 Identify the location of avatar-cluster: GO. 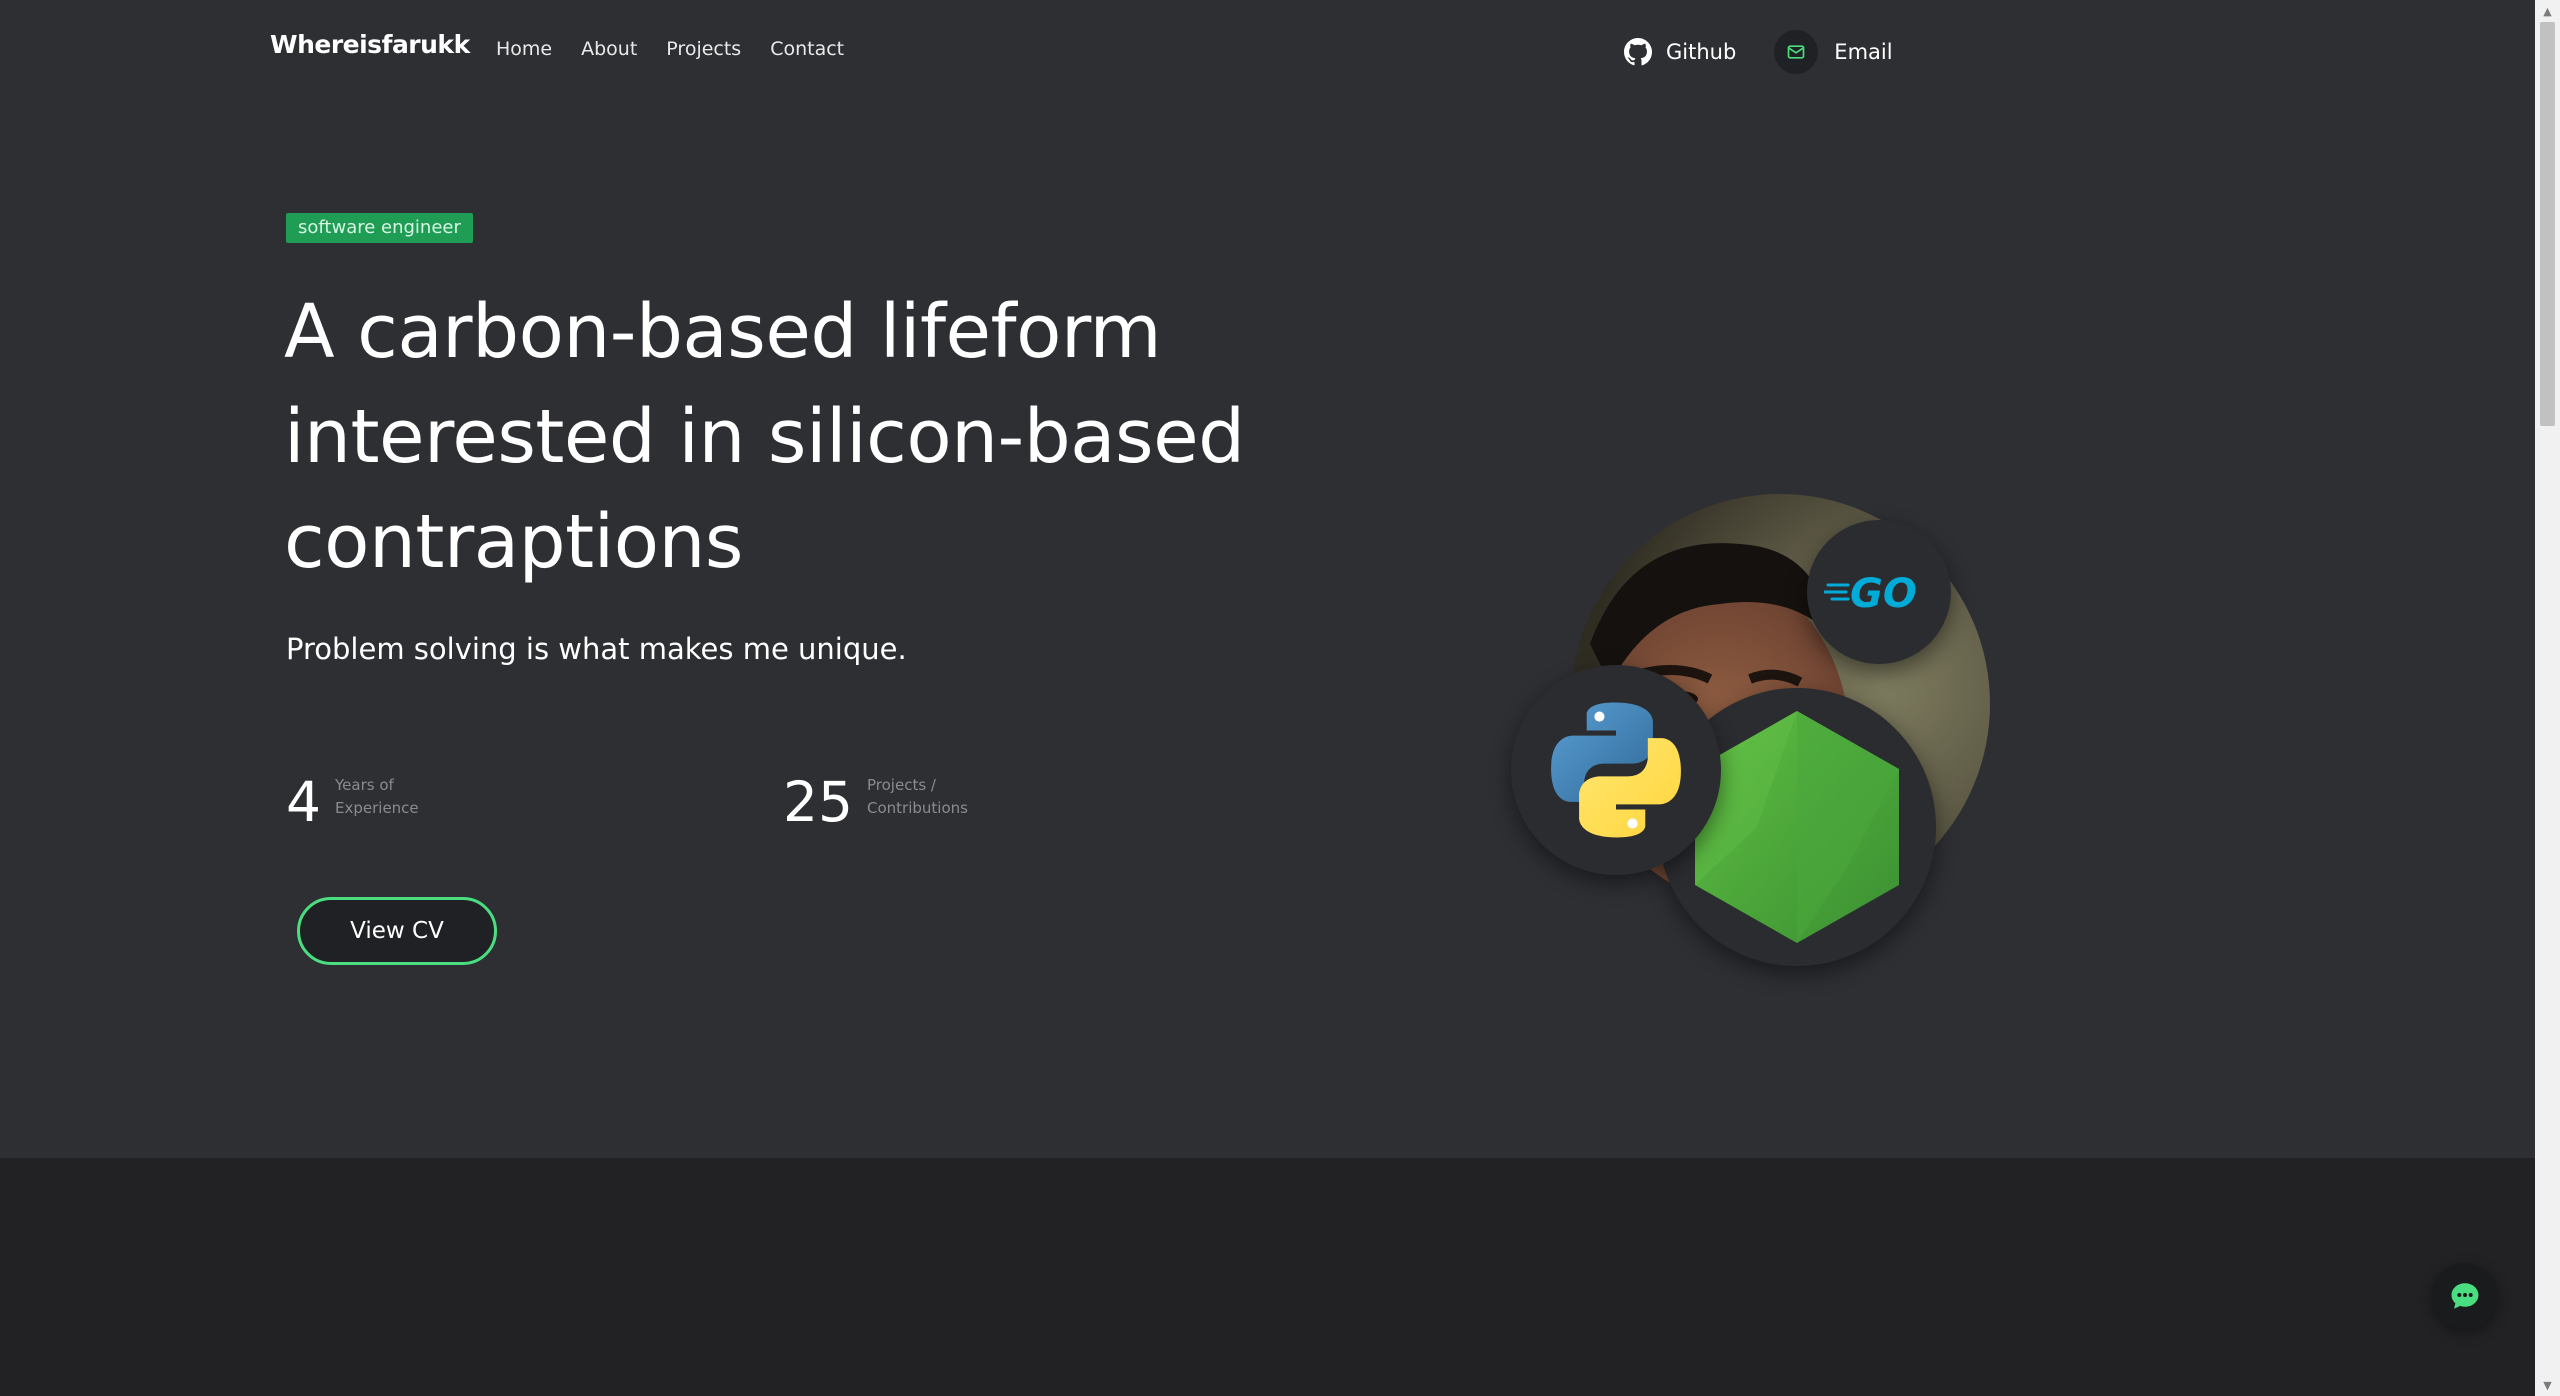
(1755, 735).